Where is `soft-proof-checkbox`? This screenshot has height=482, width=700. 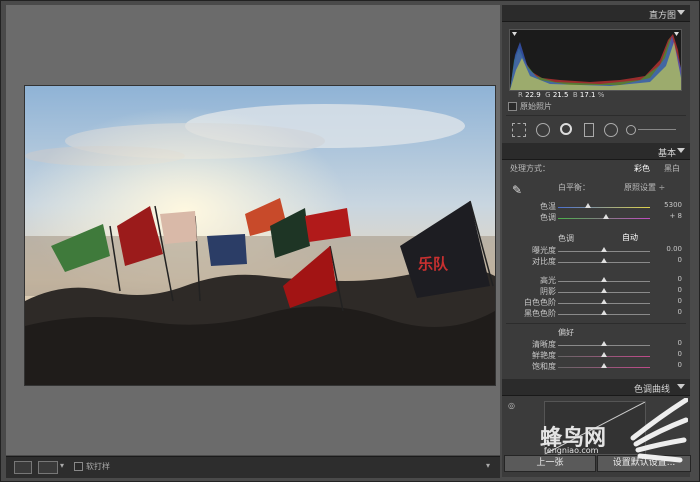 soft-proof-checkbox is located at coordinates (78, 466).